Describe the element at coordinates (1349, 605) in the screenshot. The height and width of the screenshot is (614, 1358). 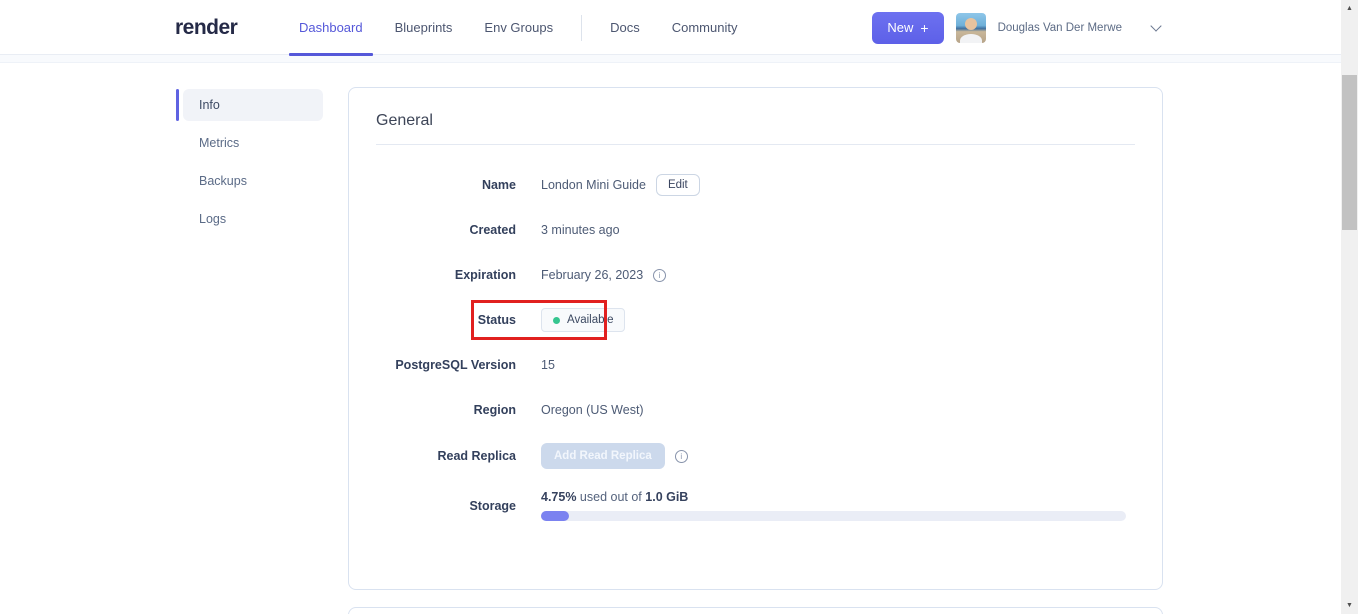
I see `scroll-down-icon: ▼` at that location.